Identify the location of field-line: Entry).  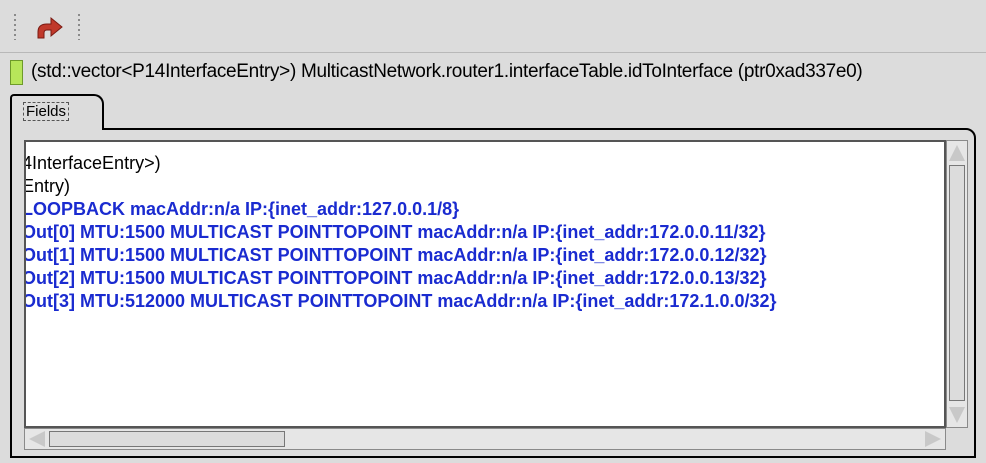
(47, 186).